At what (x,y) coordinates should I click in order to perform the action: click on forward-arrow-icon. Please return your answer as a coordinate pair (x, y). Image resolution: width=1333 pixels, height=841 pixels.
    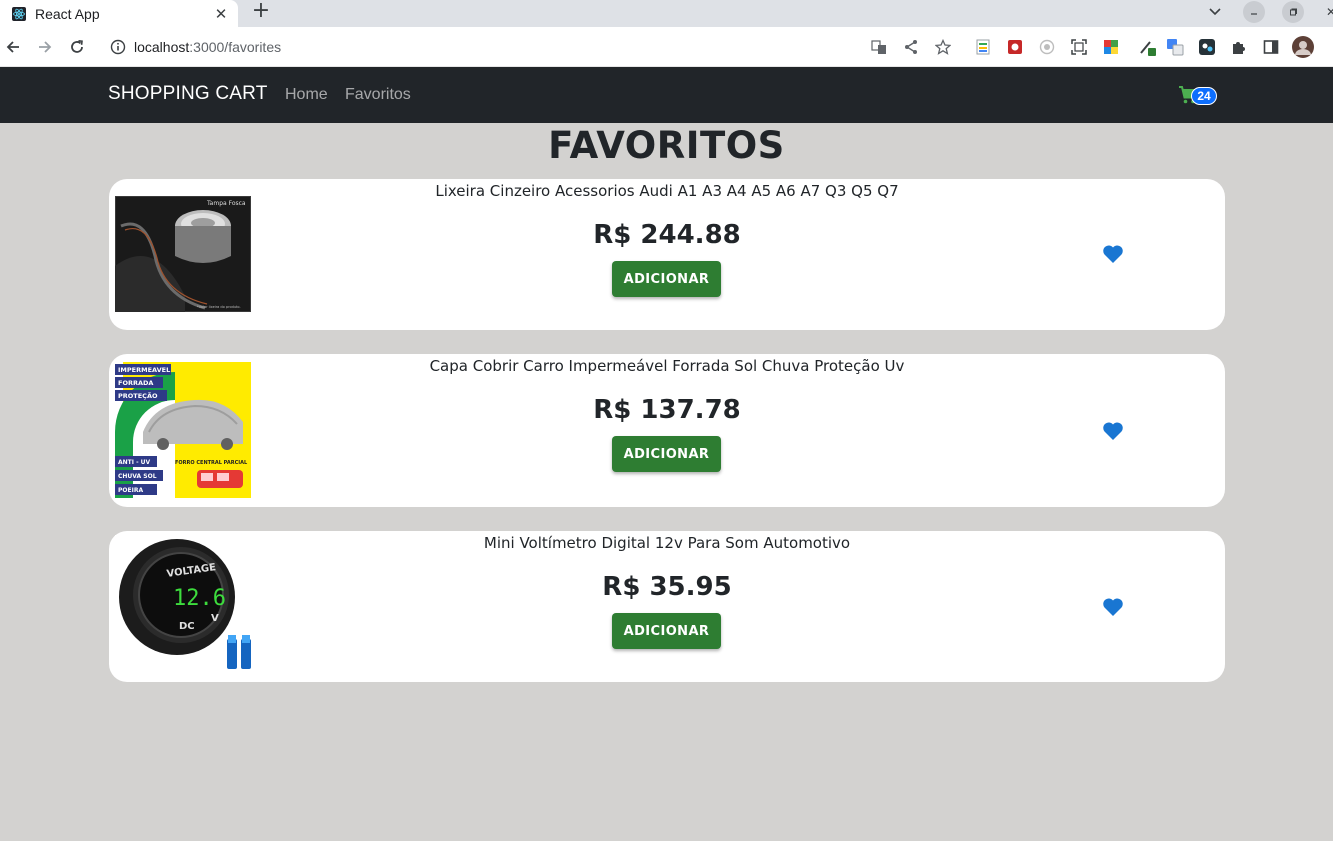
    Looking at the image, I should click on (45, 47).